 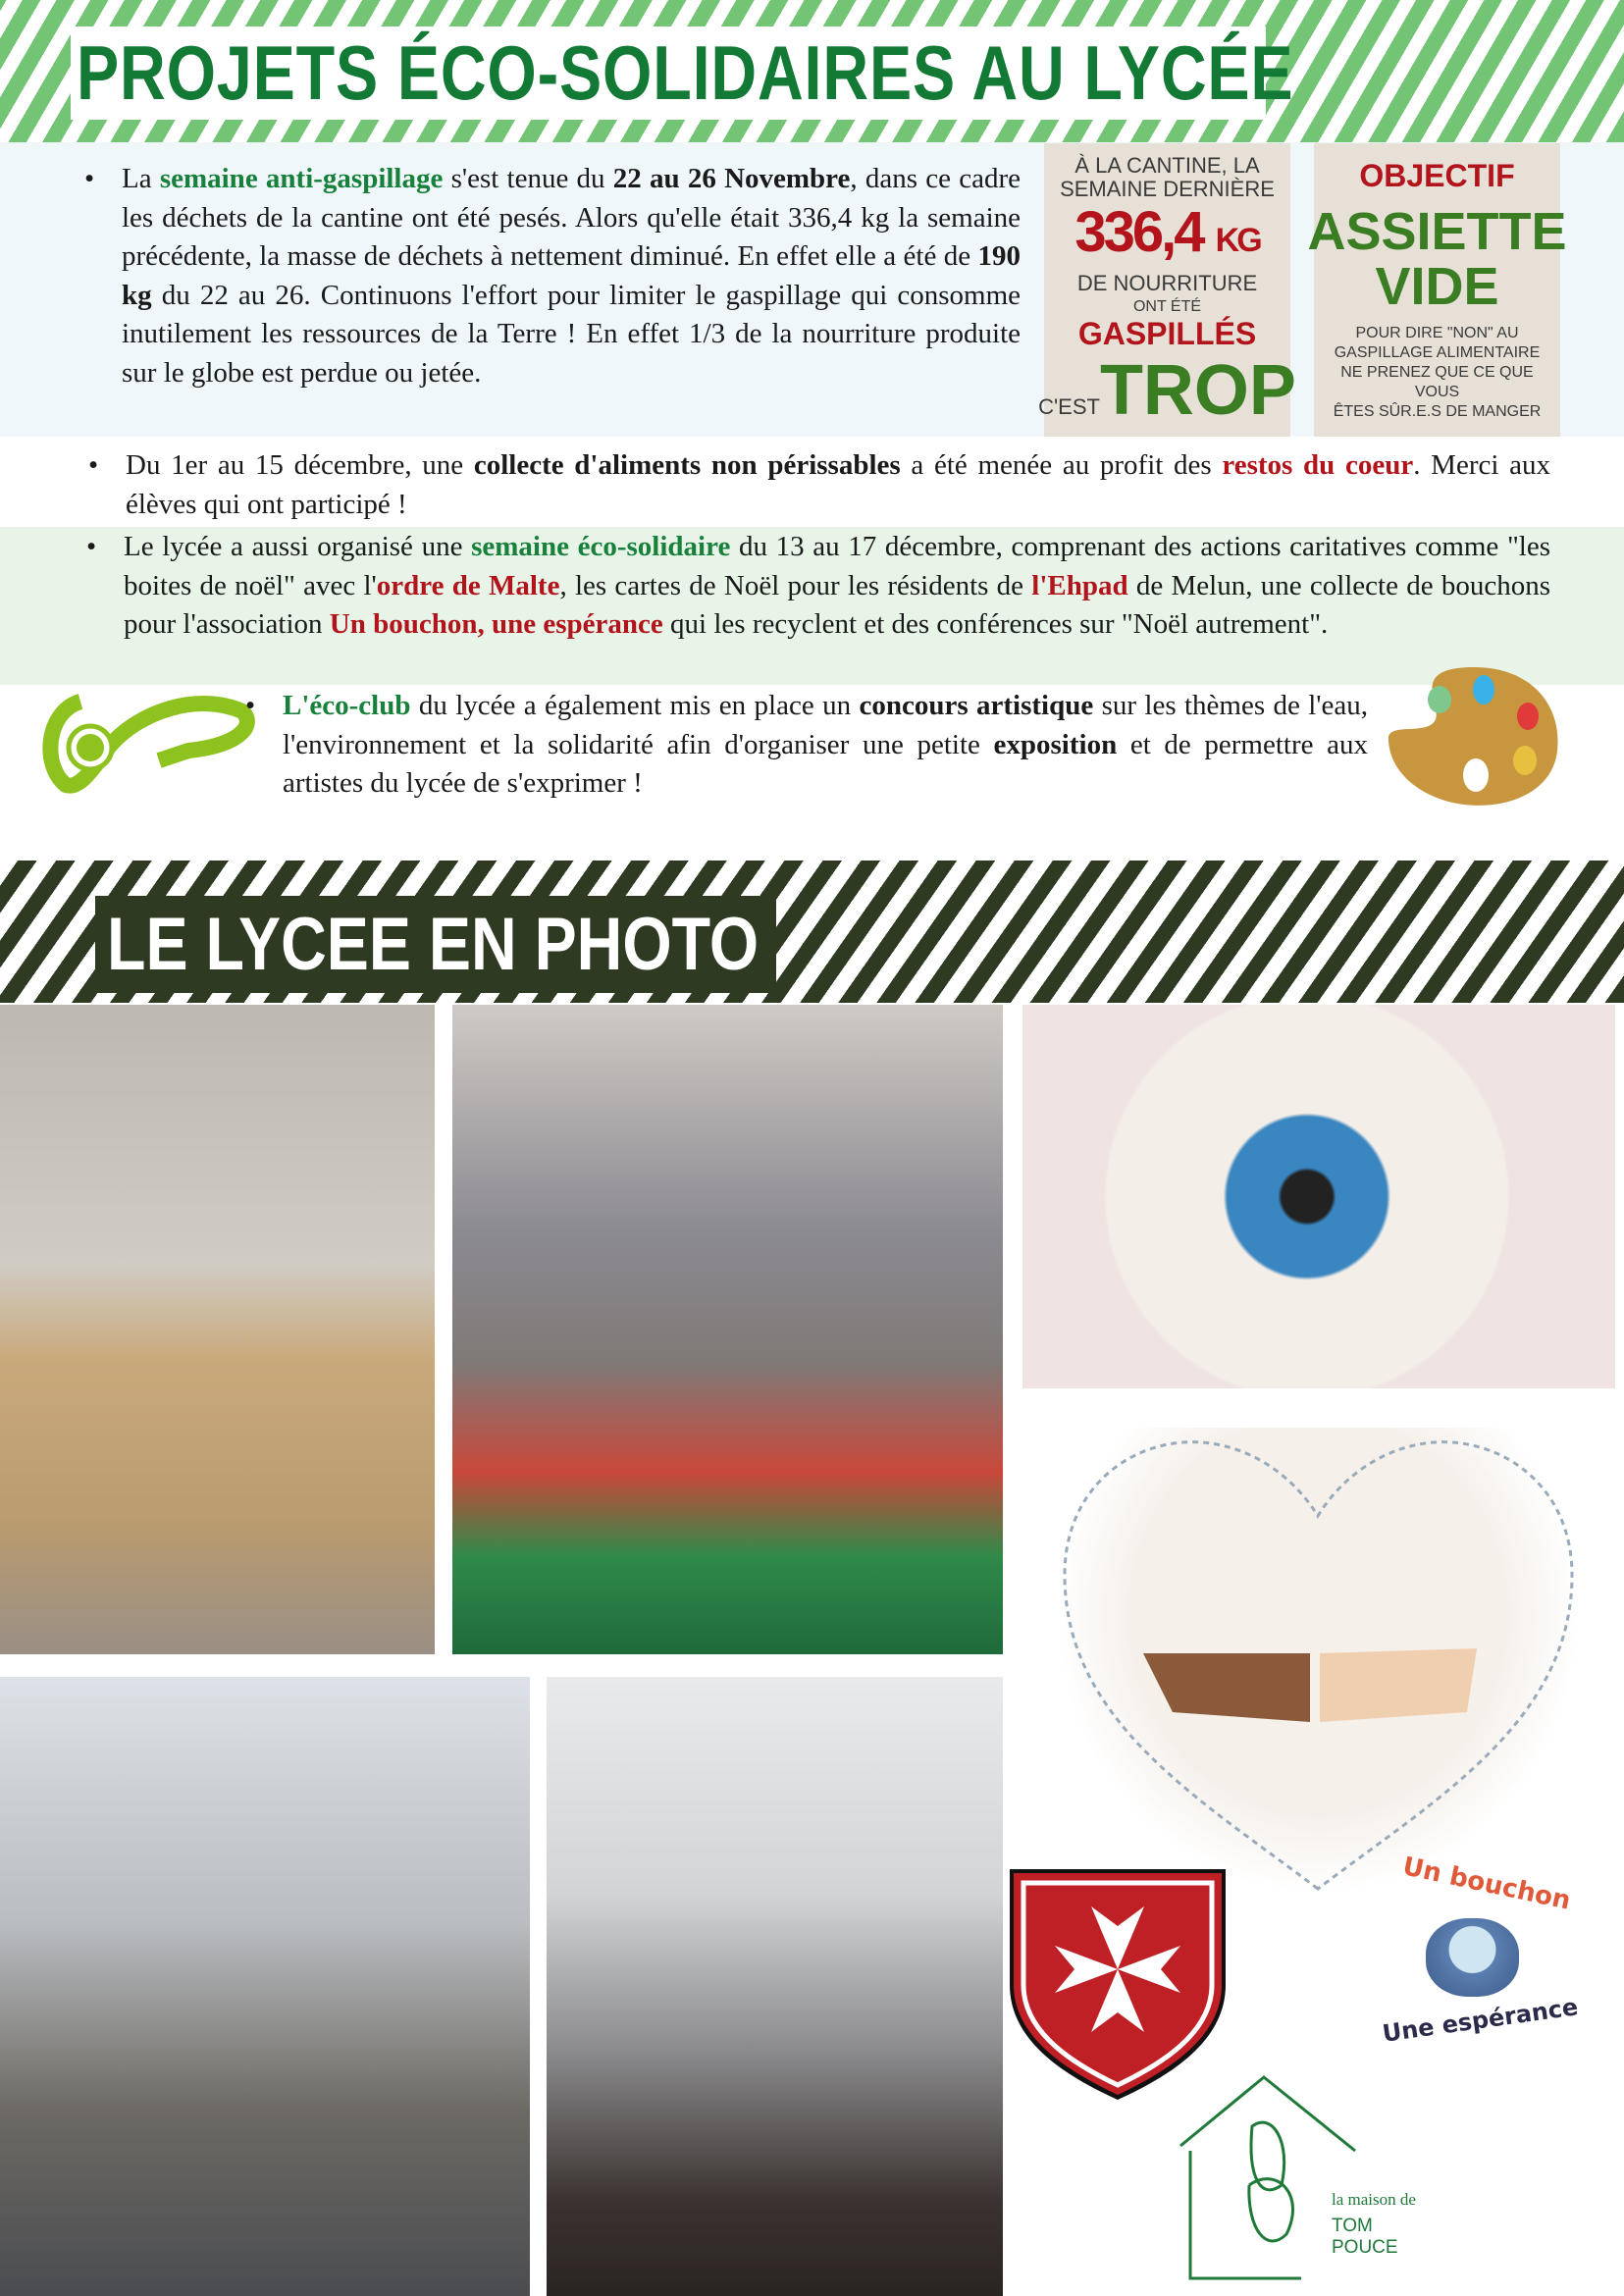 I want to click on un-bouchon-logo: Un bouchon Une espérance, so click(x=1480, y=1950).